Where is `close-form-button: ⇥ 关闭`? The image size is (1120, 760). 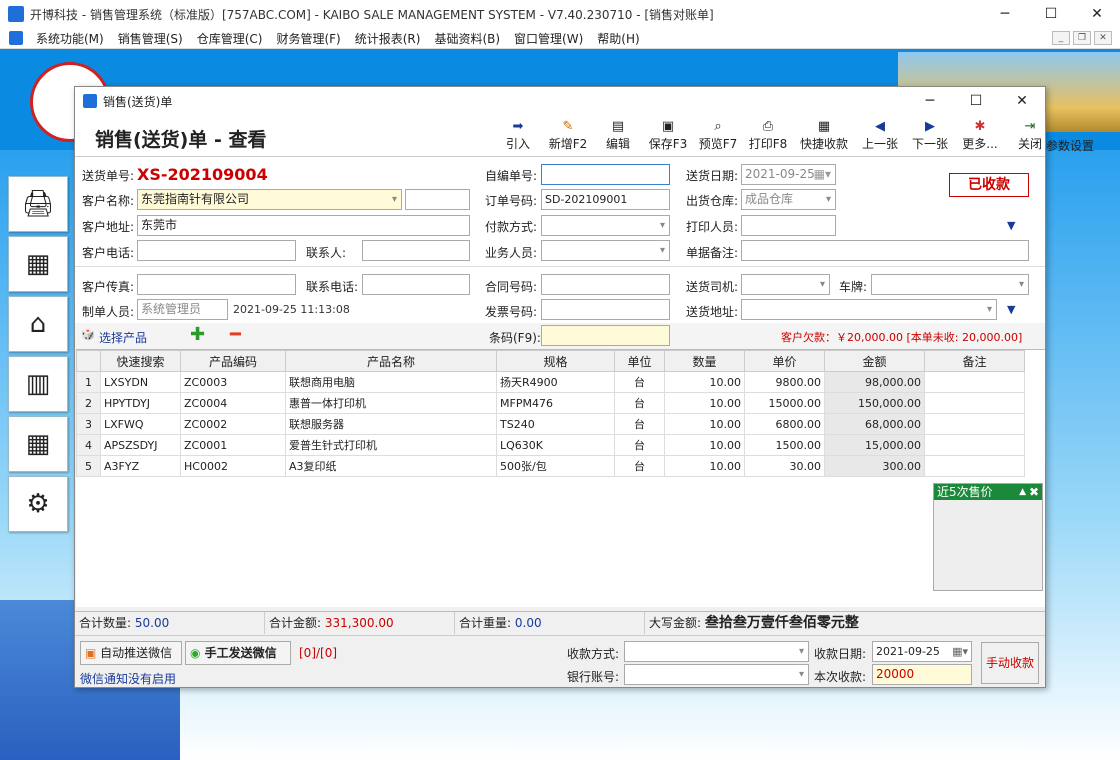 close-form-button: ⇥ 关闭 is located at coordinates (1030, 135).